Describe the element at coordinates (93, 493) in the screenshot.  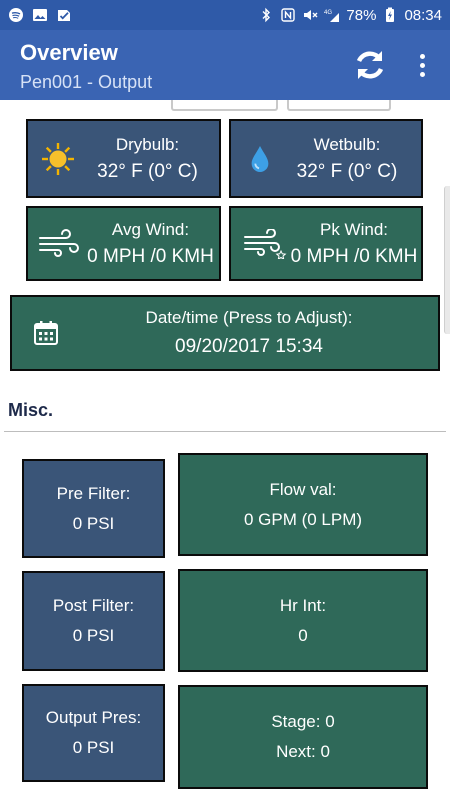
I see `pre-filter-label: Pre Filter:` at that location.